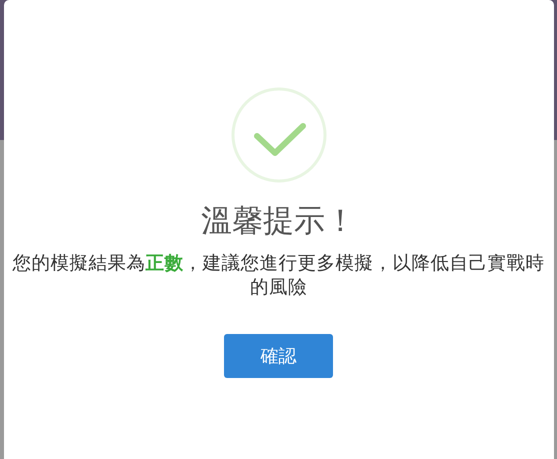 The image size is (557, 459). Describe the element at coordinates (278, 221) in the screenshot. I see `dialog-title: 溫馨提示！` at that location.